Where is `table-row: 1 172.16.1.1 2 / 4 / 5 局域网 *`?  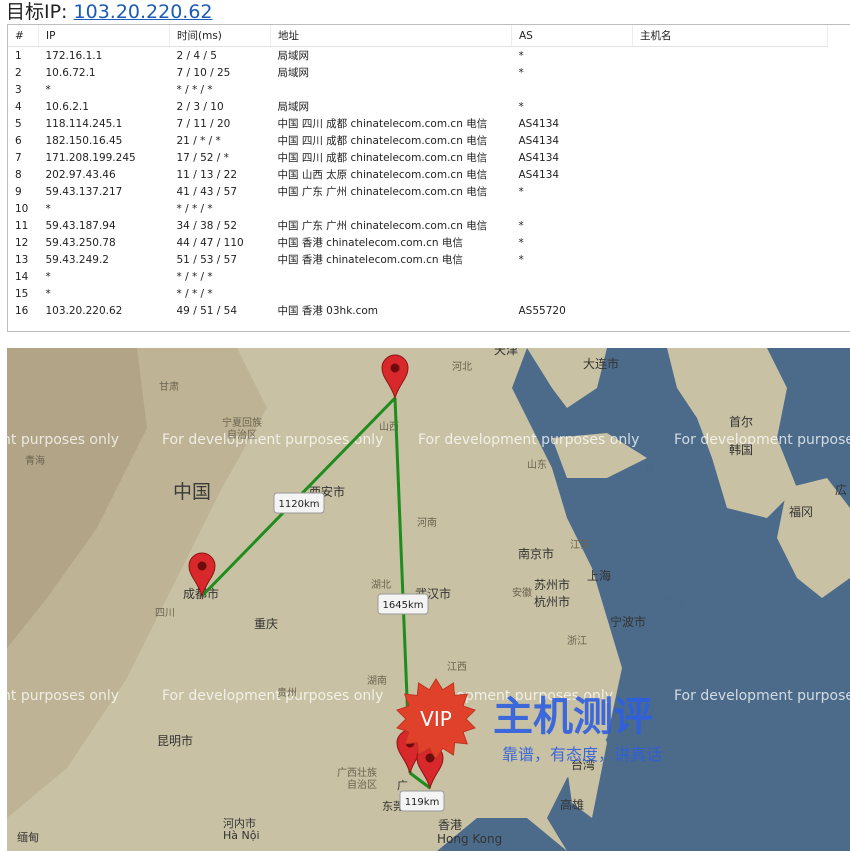 table-row: 1 172.16.1.1 2 / 4 / 5 局域网 * is located at coordinates (418, 56).